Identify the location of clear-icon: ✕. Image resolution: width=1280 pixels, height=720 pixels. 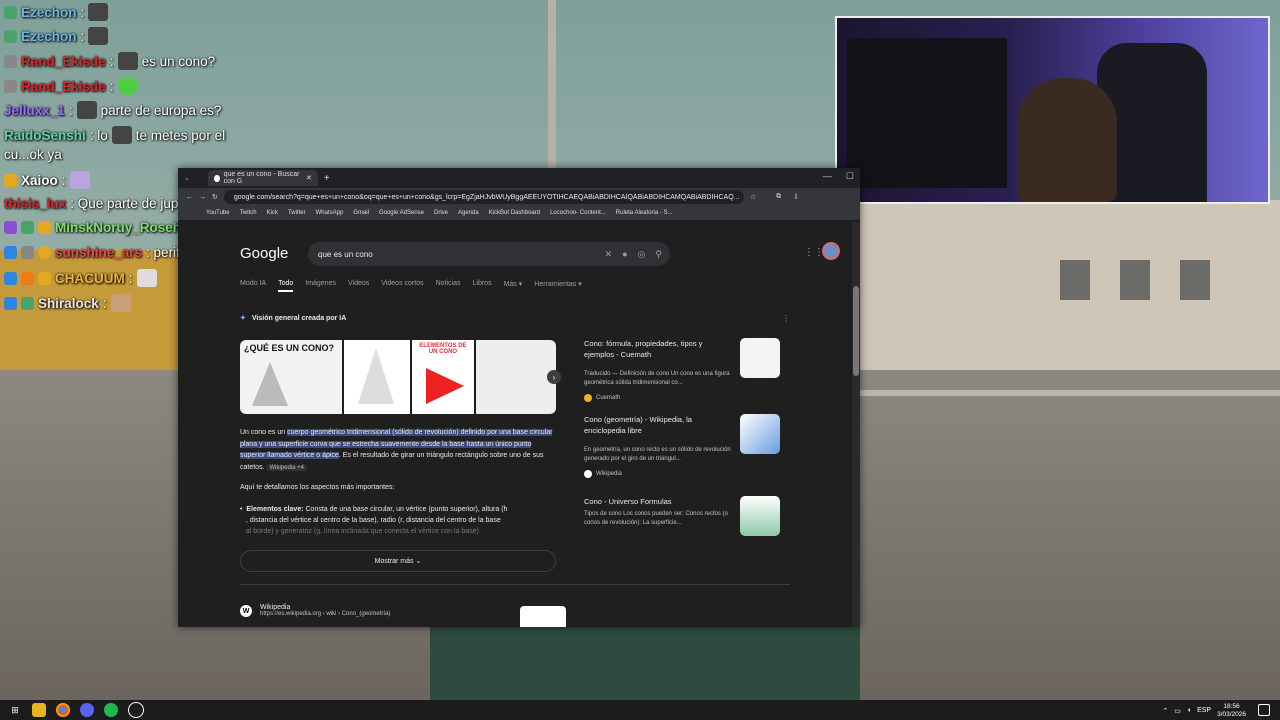
(609, 254).